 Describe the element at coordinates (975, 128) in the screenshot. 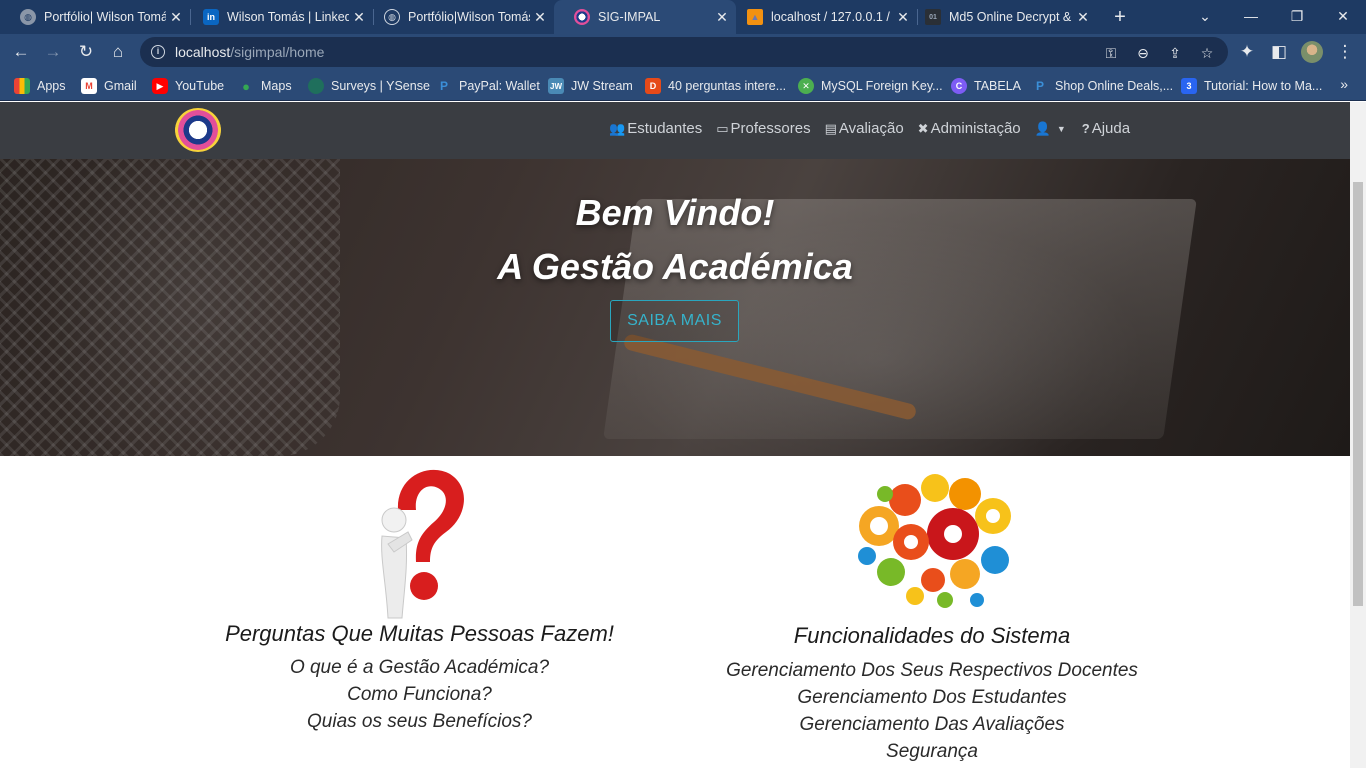

I see `nav-label: Administação` at that location.